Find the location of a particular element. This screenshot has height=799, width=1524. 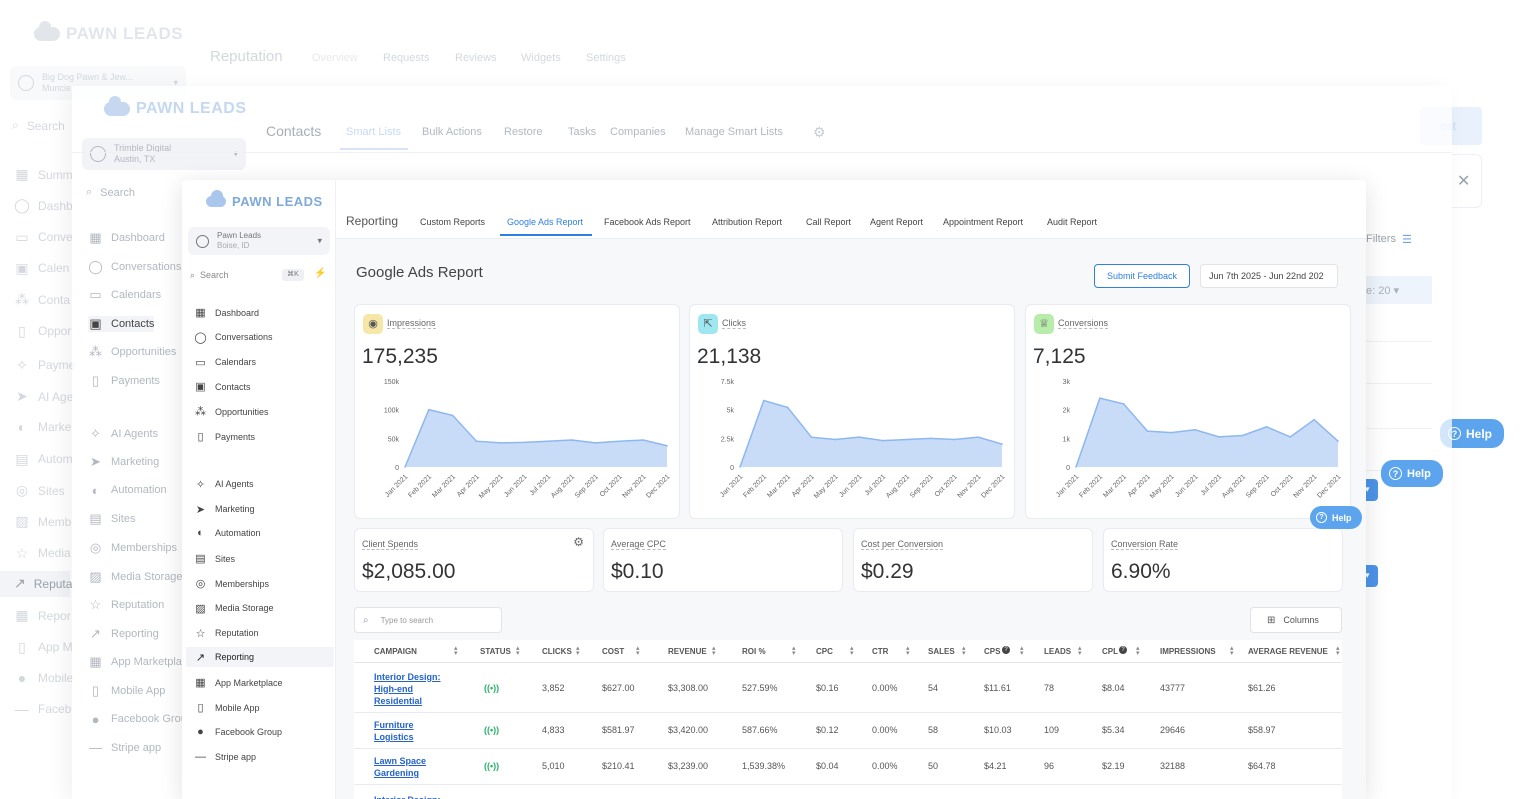

sidebar-item-opportunities: ⁂ Opportunities is located at coordinates (231, 411).